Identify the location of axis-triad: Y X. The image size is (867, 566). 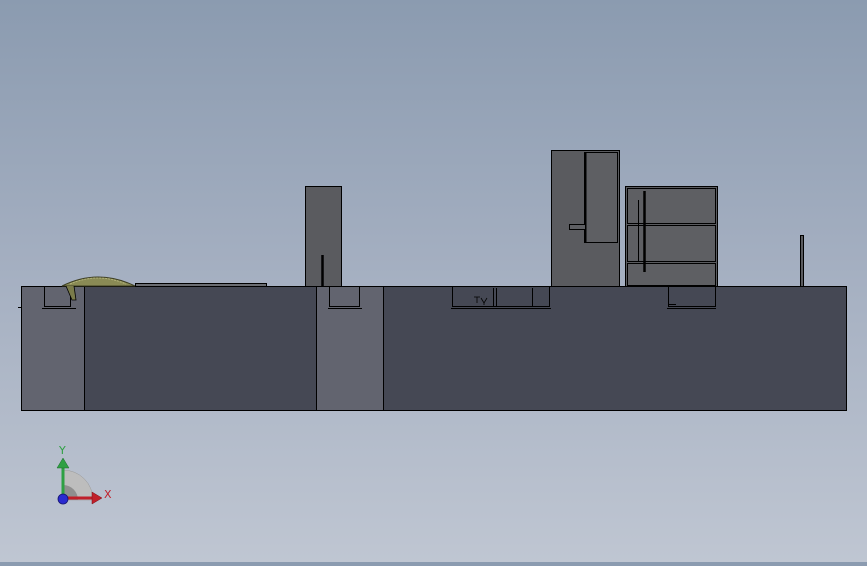
(84, 474).